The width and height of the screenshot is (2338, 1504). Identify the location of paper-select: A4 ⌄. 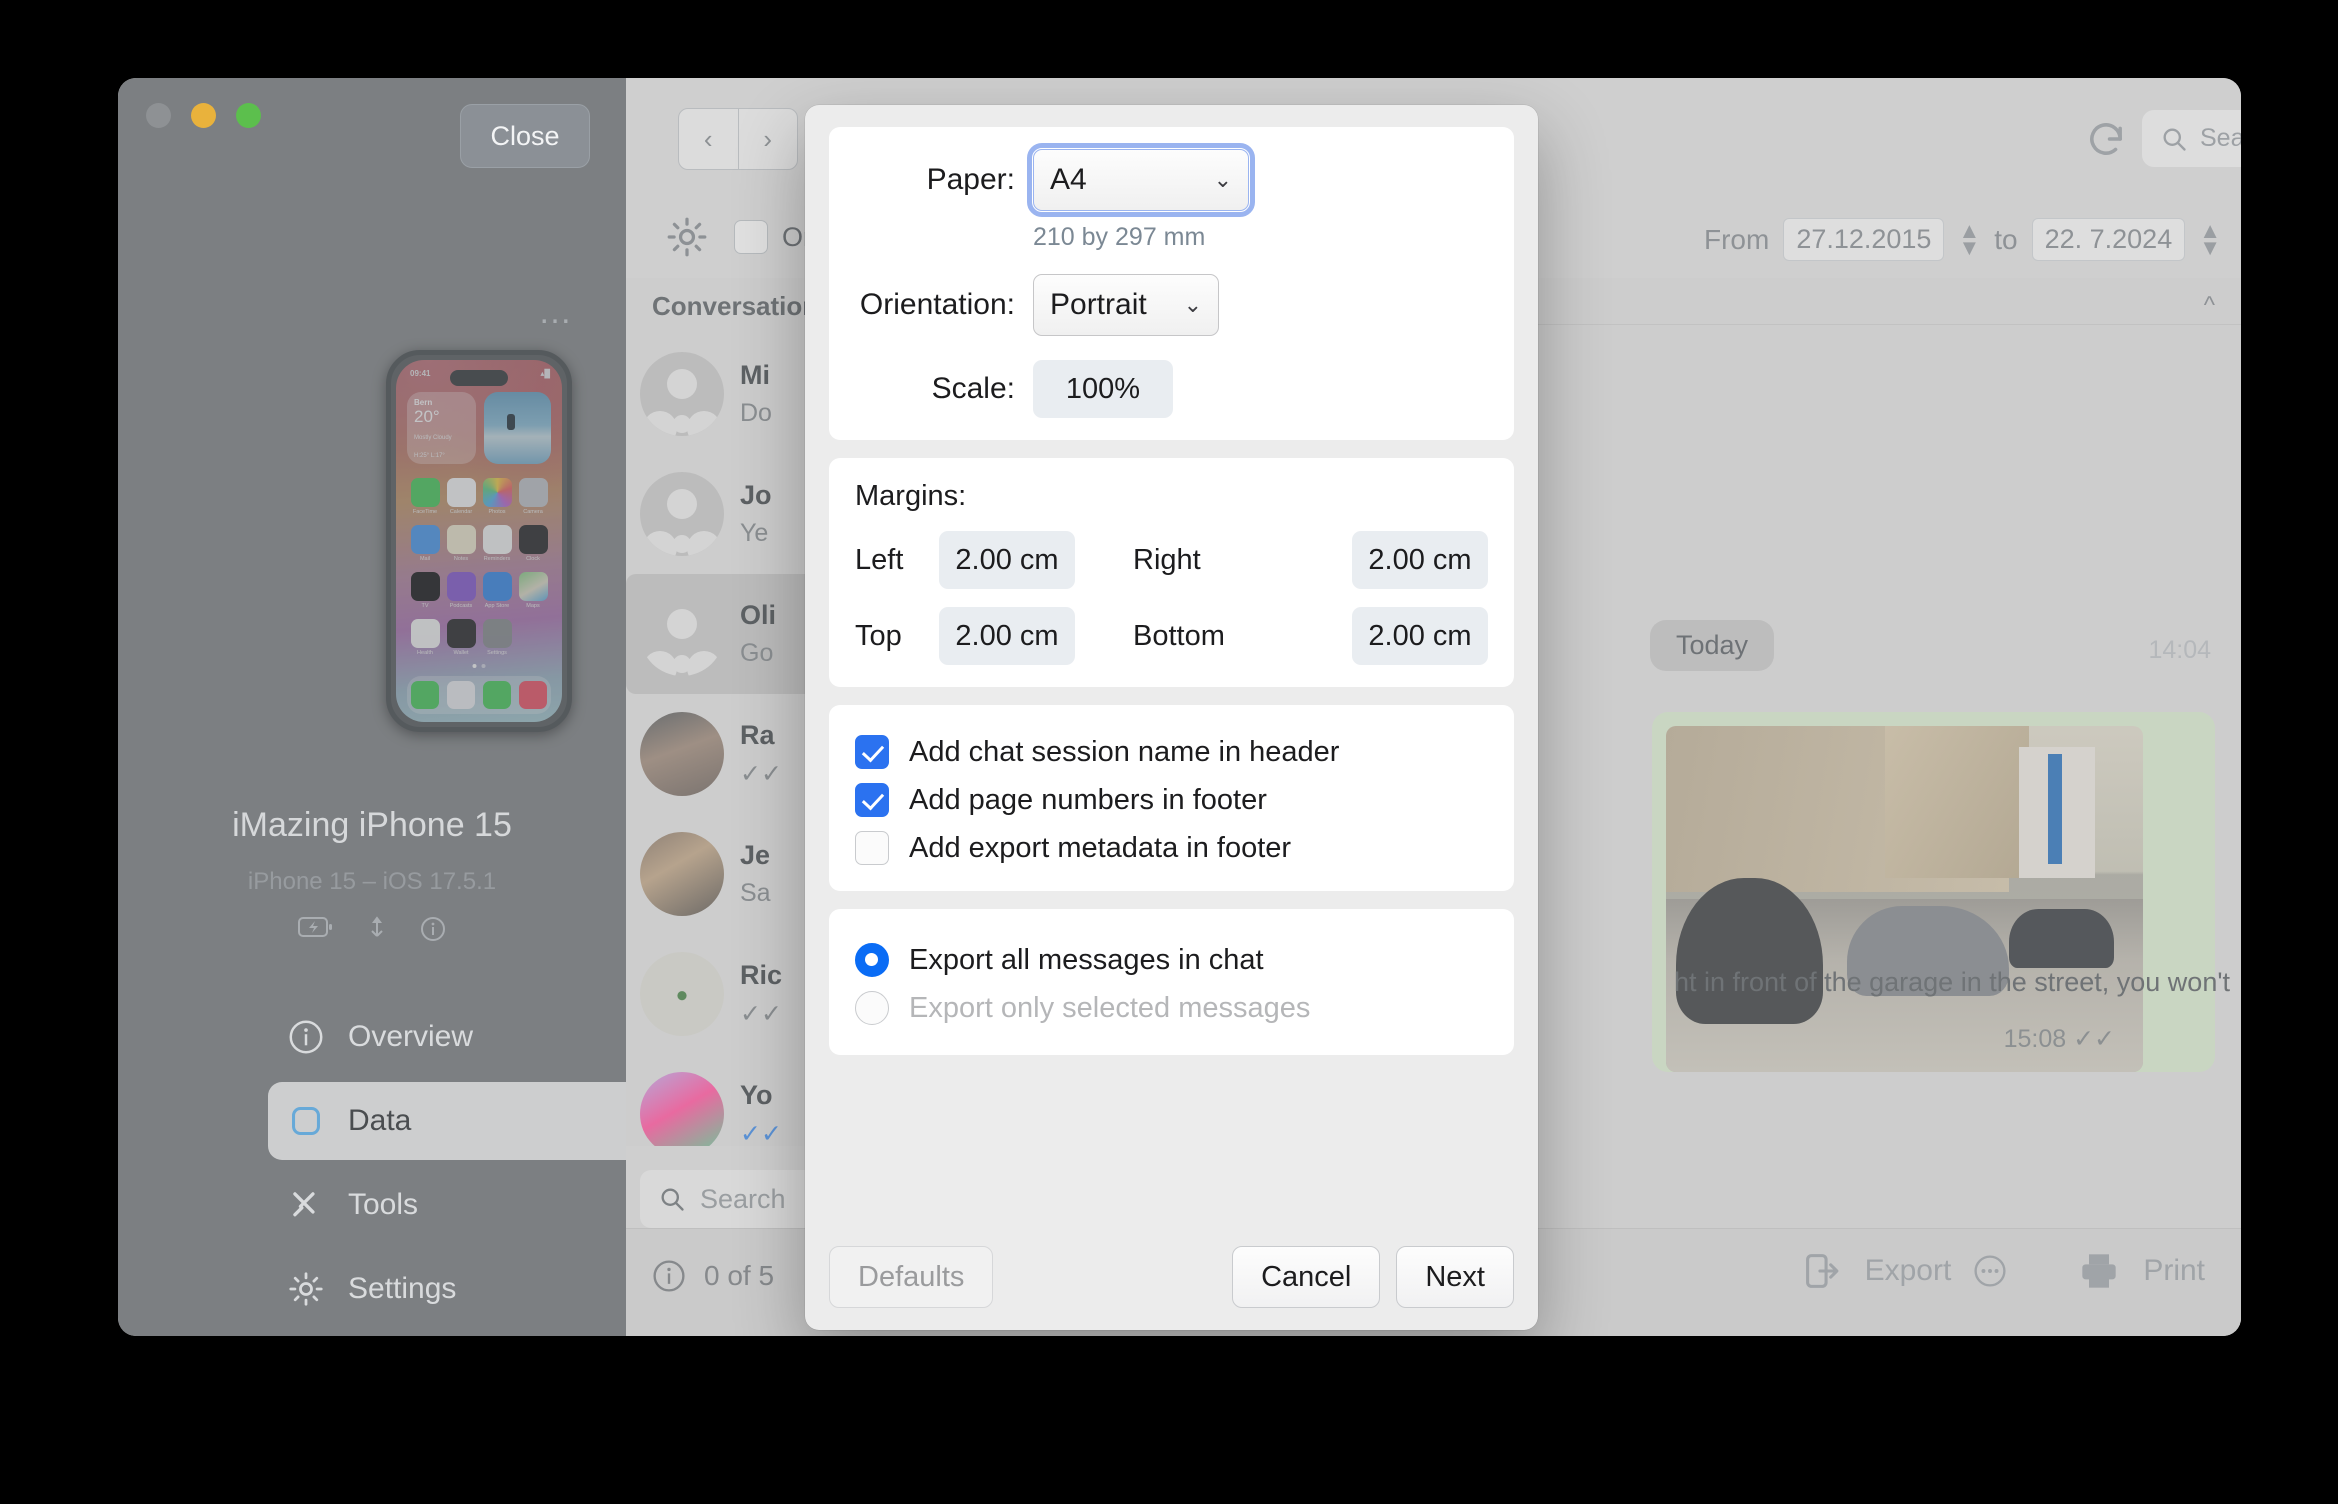
(1141, 180).